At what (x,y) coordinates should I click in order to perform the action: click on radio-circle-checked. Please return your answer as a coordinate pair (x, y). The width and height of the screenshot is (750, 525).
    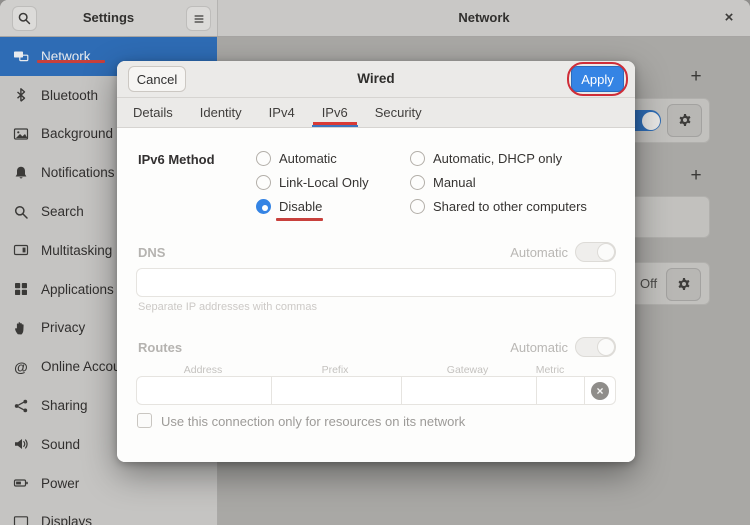
    Looking at the image, I should click on (263, 206).